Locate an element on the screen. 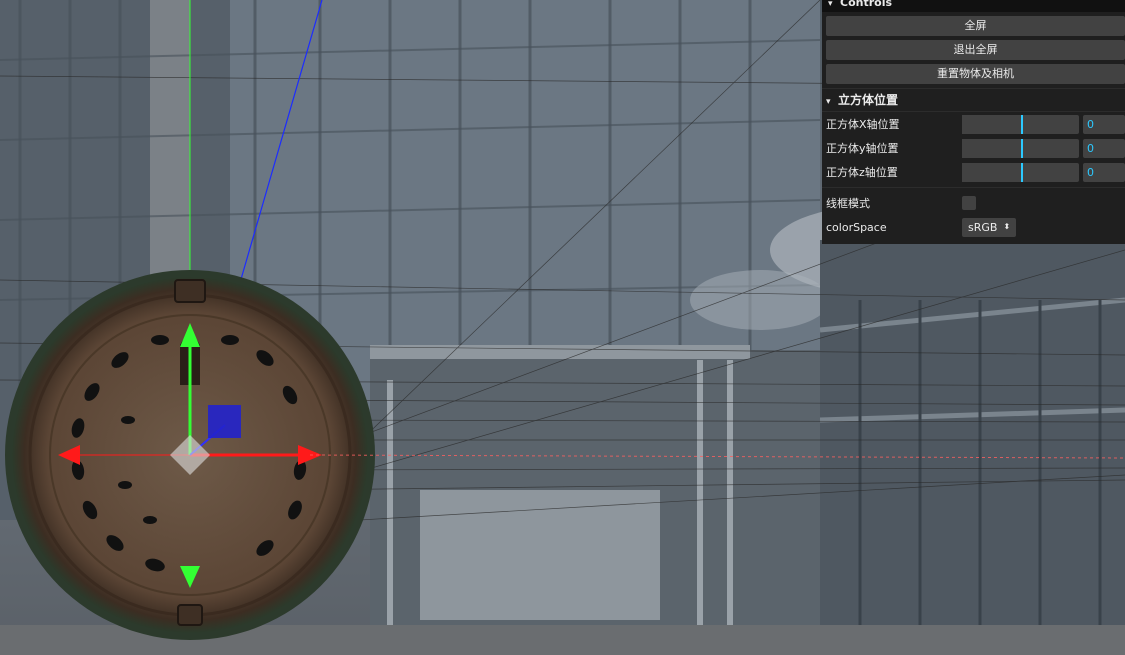 Image resolution: width=1125 pixels, height=655 pixels. slider-fill-x is located at coordinates (992, 124).